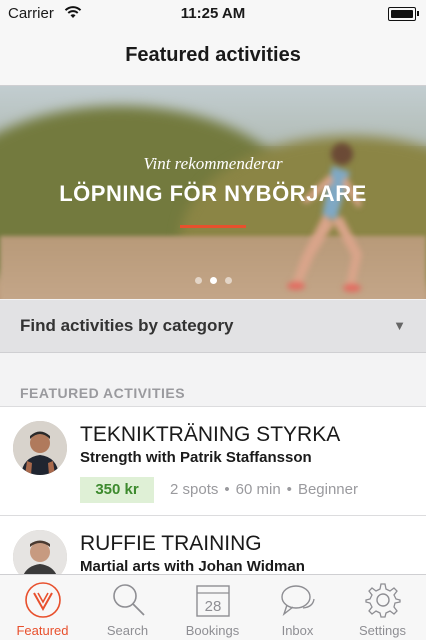 This screenshot has height=640, width=426. What do you see at coordinates (103, 393) in the screenshot?
I see `section-header: FEATURED ACTIVITIES` at bounding box center [103, 393].